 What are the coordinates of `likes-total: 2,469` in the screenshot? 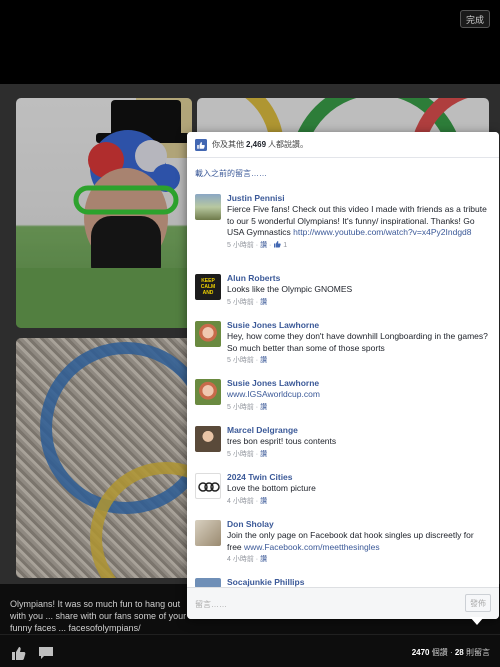 It's located at (256, 144).